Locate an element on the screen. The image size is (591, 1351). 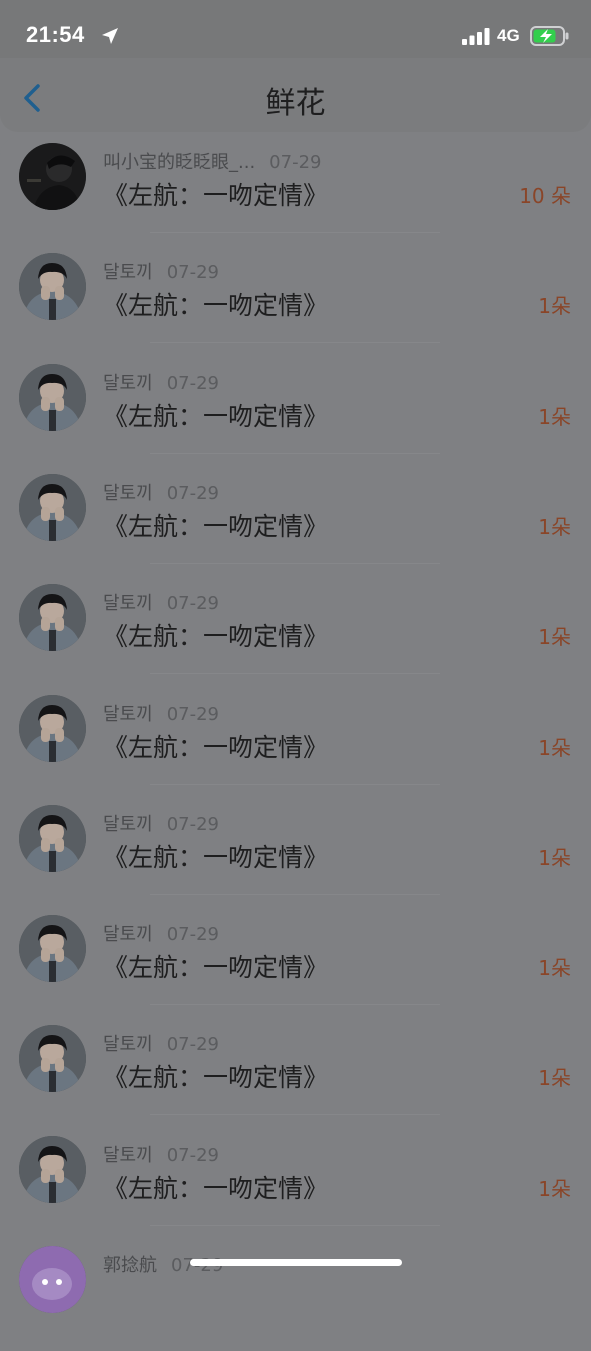
battery-charging-icon is located at coordinates (549, 36).